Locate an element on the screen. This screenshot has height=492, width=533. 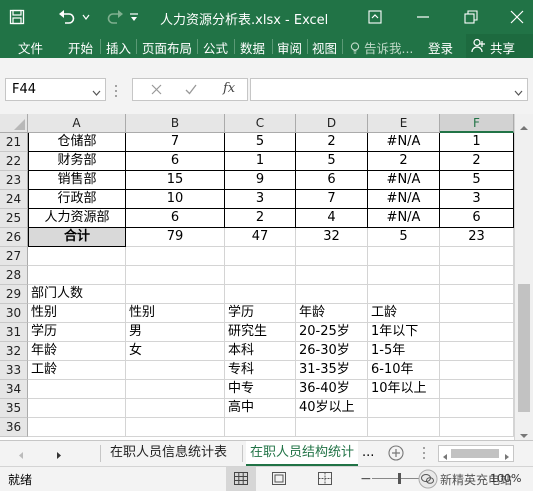
cell: 1年以下 is located at coordinates (404, 332).